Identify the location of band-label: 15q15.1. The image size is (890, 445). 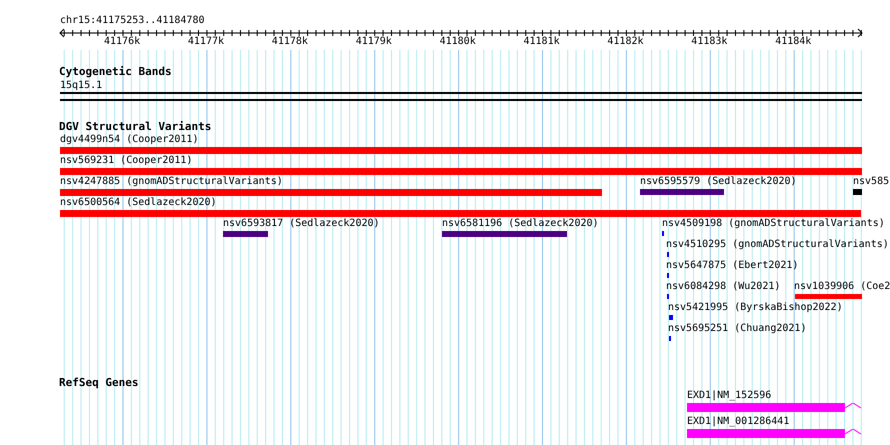
(81, 86).